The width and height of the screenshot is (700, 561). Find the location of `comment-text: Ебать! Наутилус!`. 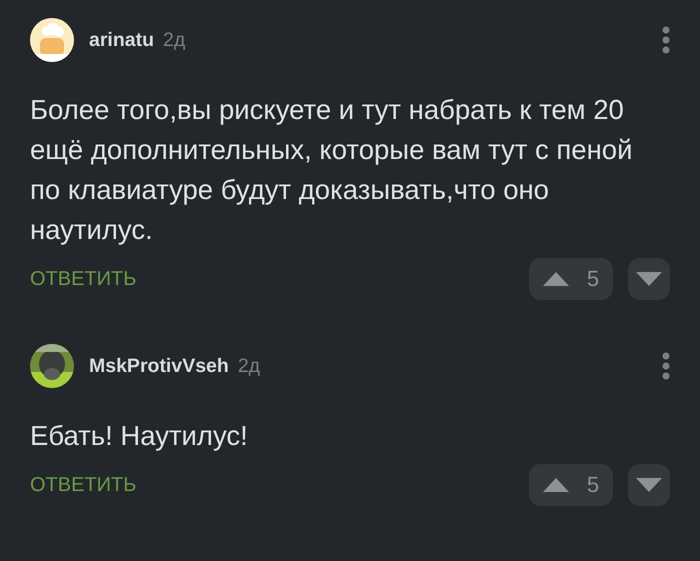

comment-text: Ебать! Наутилус! is located at coordinates (139, 436).